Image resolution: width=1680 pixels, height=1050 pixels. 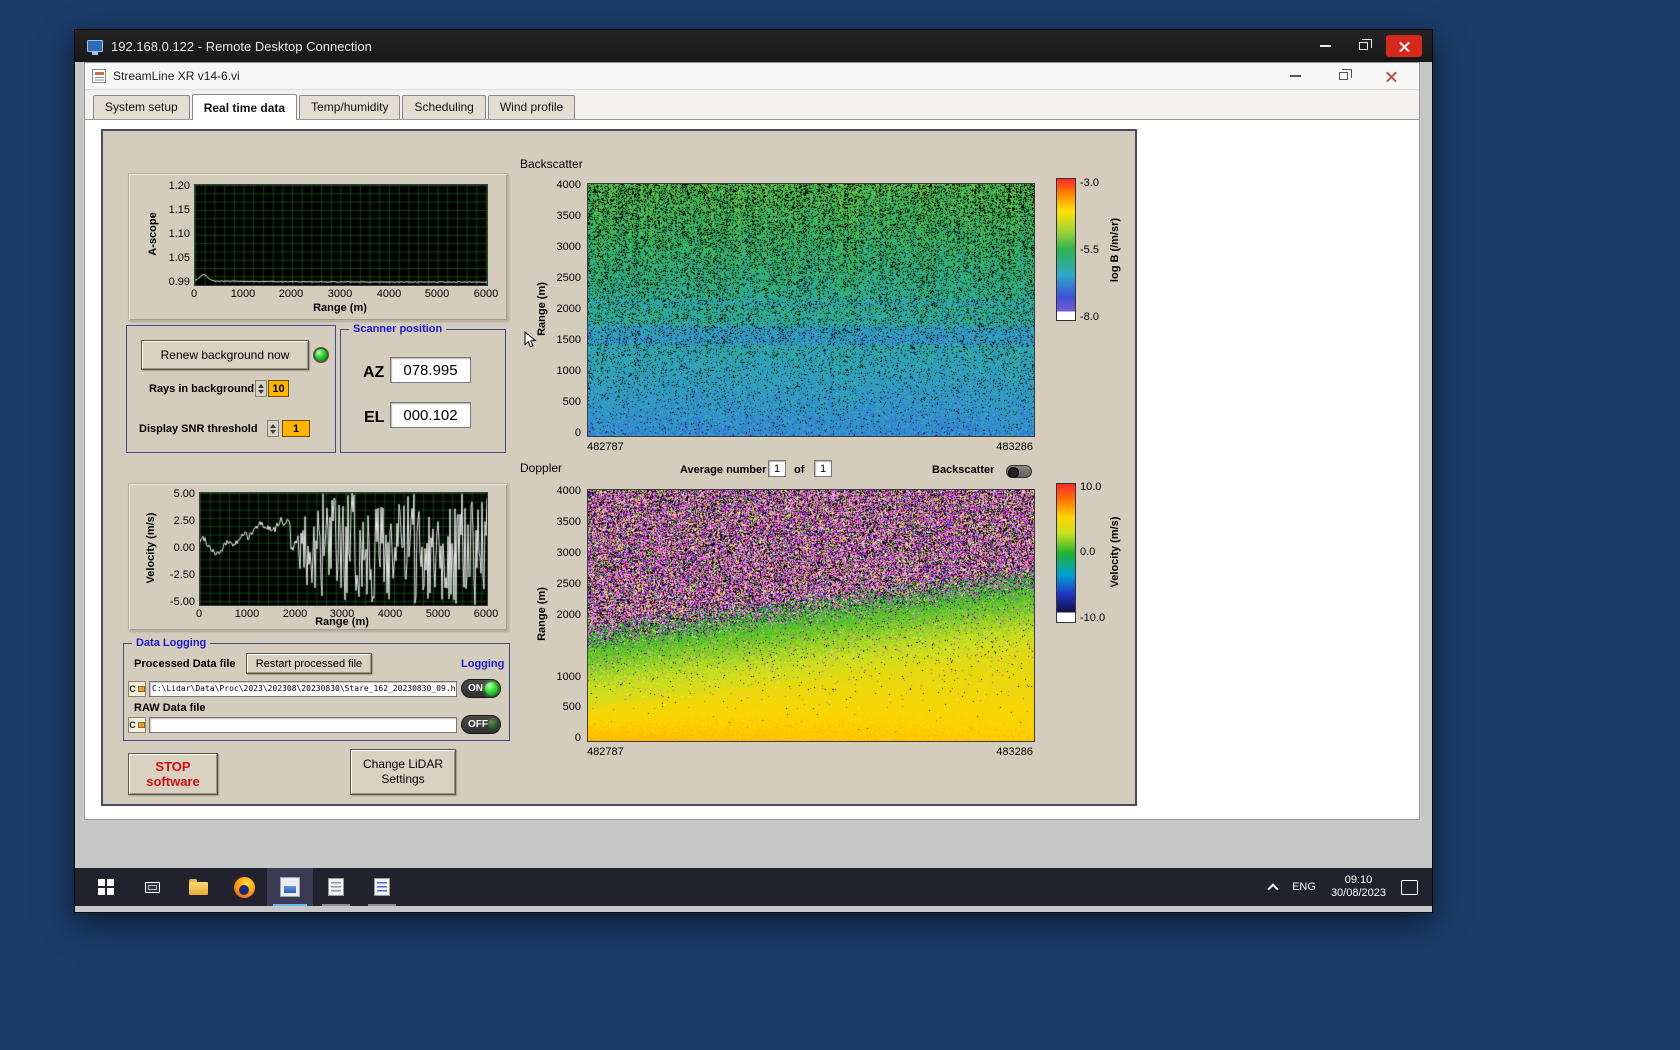 What do you see at coordinates (486, 294) in the screenshot?
I see `ascope-xtick: 6000` at bounding box center [486, 294].